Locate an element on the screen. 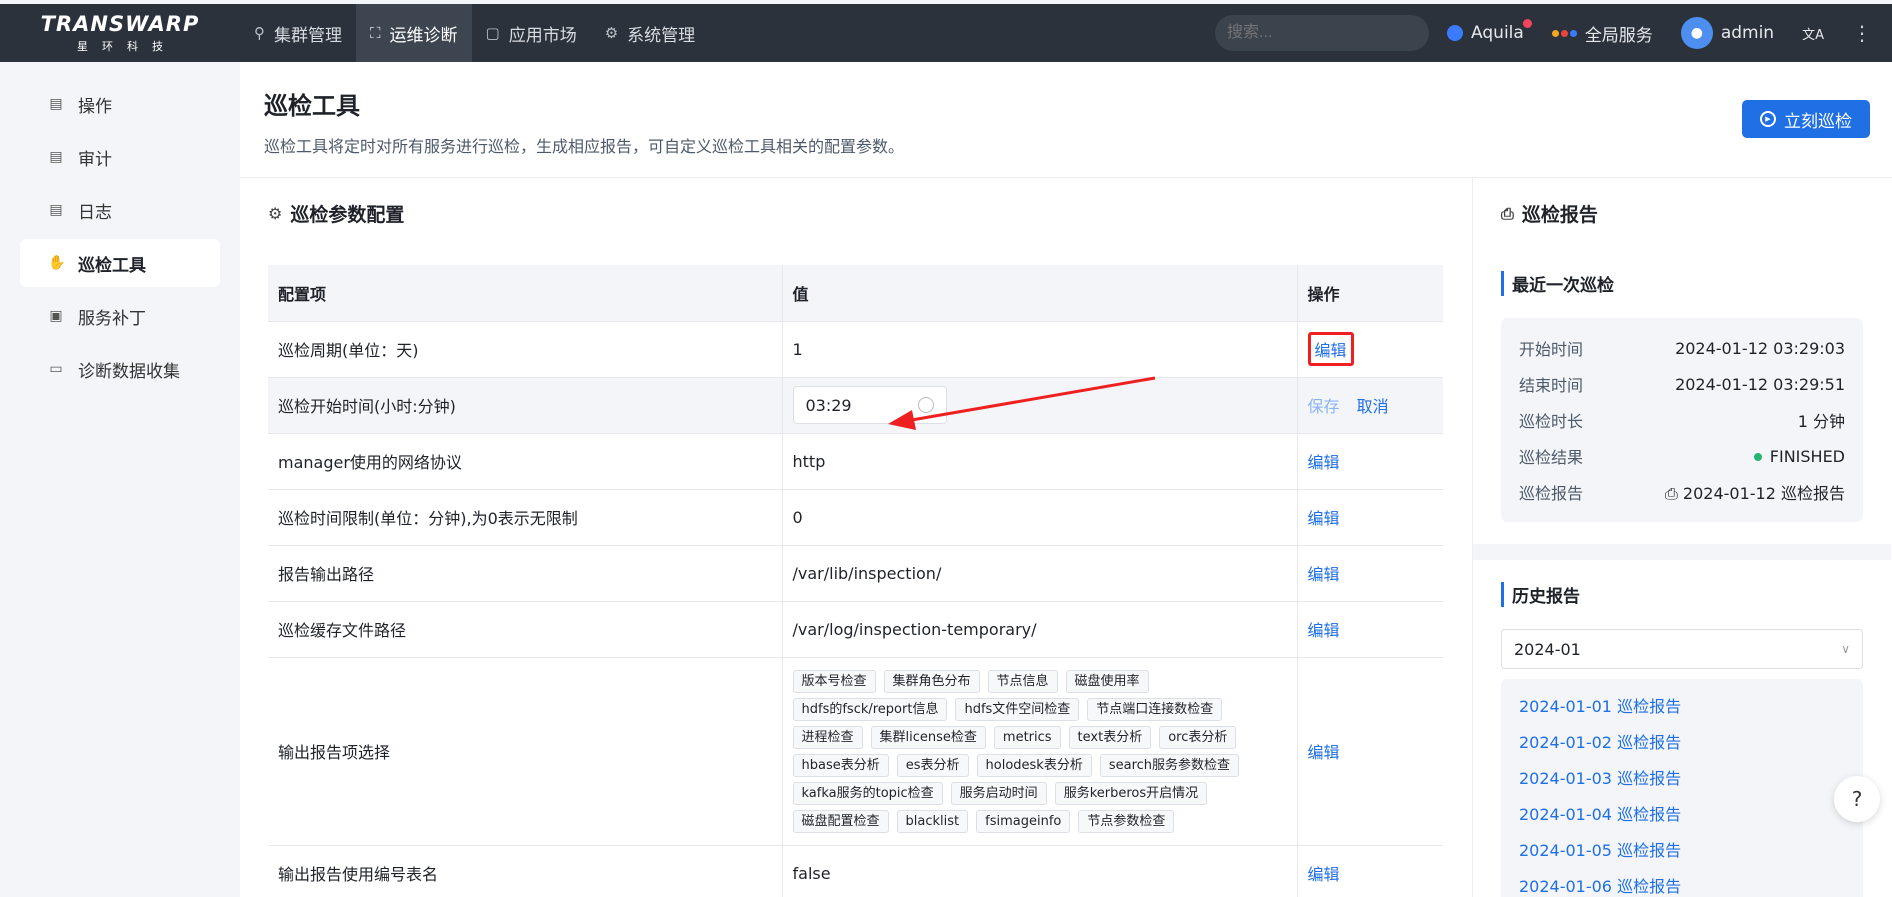 The width and height of the screenshot is (1892, 897). nav-cluster-management: ⚲ 集群管理 is located at coordinates (298, 33).